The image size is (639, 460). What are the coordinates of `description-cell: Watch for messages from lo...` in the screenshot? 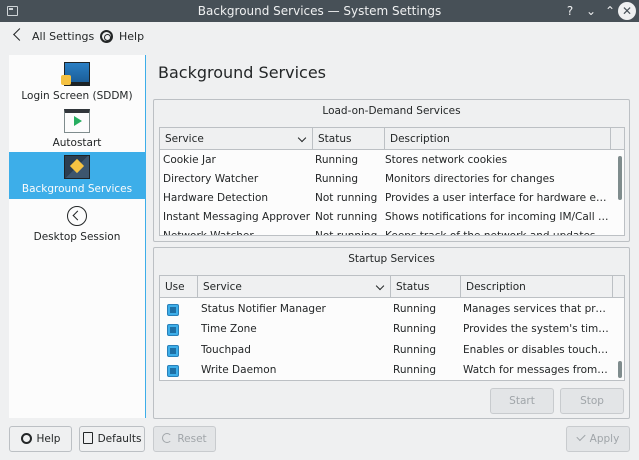 It's located at (537, 370).